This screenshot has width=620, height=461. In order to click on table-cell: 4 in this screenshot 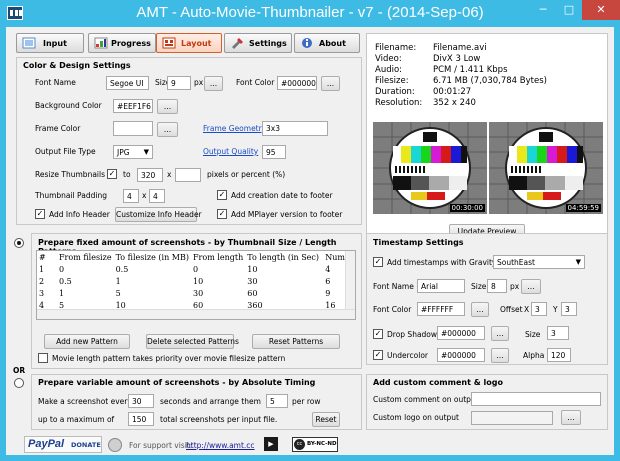, I will do `click(328, 269)`.